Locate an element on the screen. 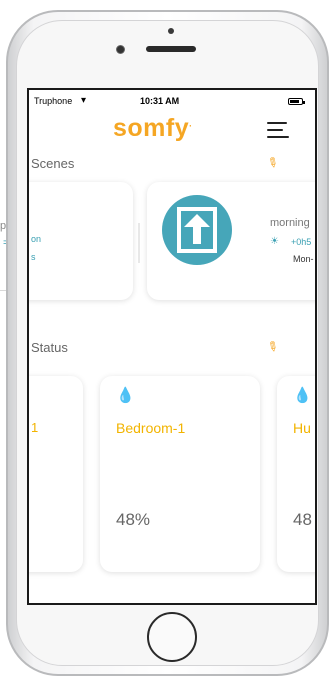 This screenshot has height=682, width=333. humidity-value: 48 is located at coordinates (302, 519).